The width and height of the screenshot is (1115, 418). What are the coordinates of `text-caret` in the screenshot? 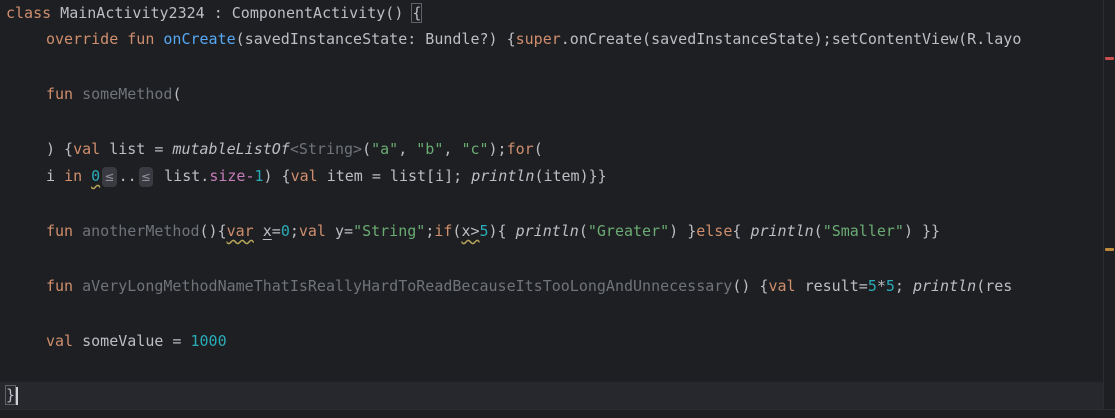 It's located at (17, 395).